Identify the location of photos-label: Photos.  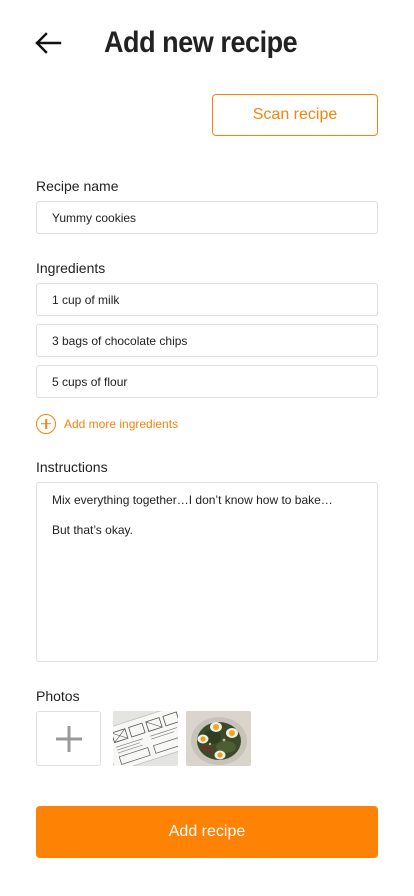
(58, 696).